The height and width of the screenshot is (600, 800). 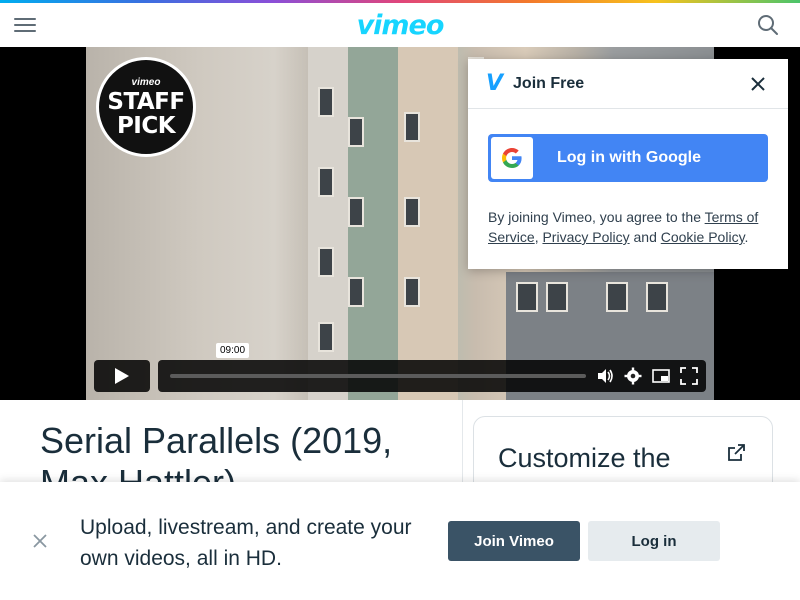 I want to click on external-link-icon, so click(x=736, y=453).